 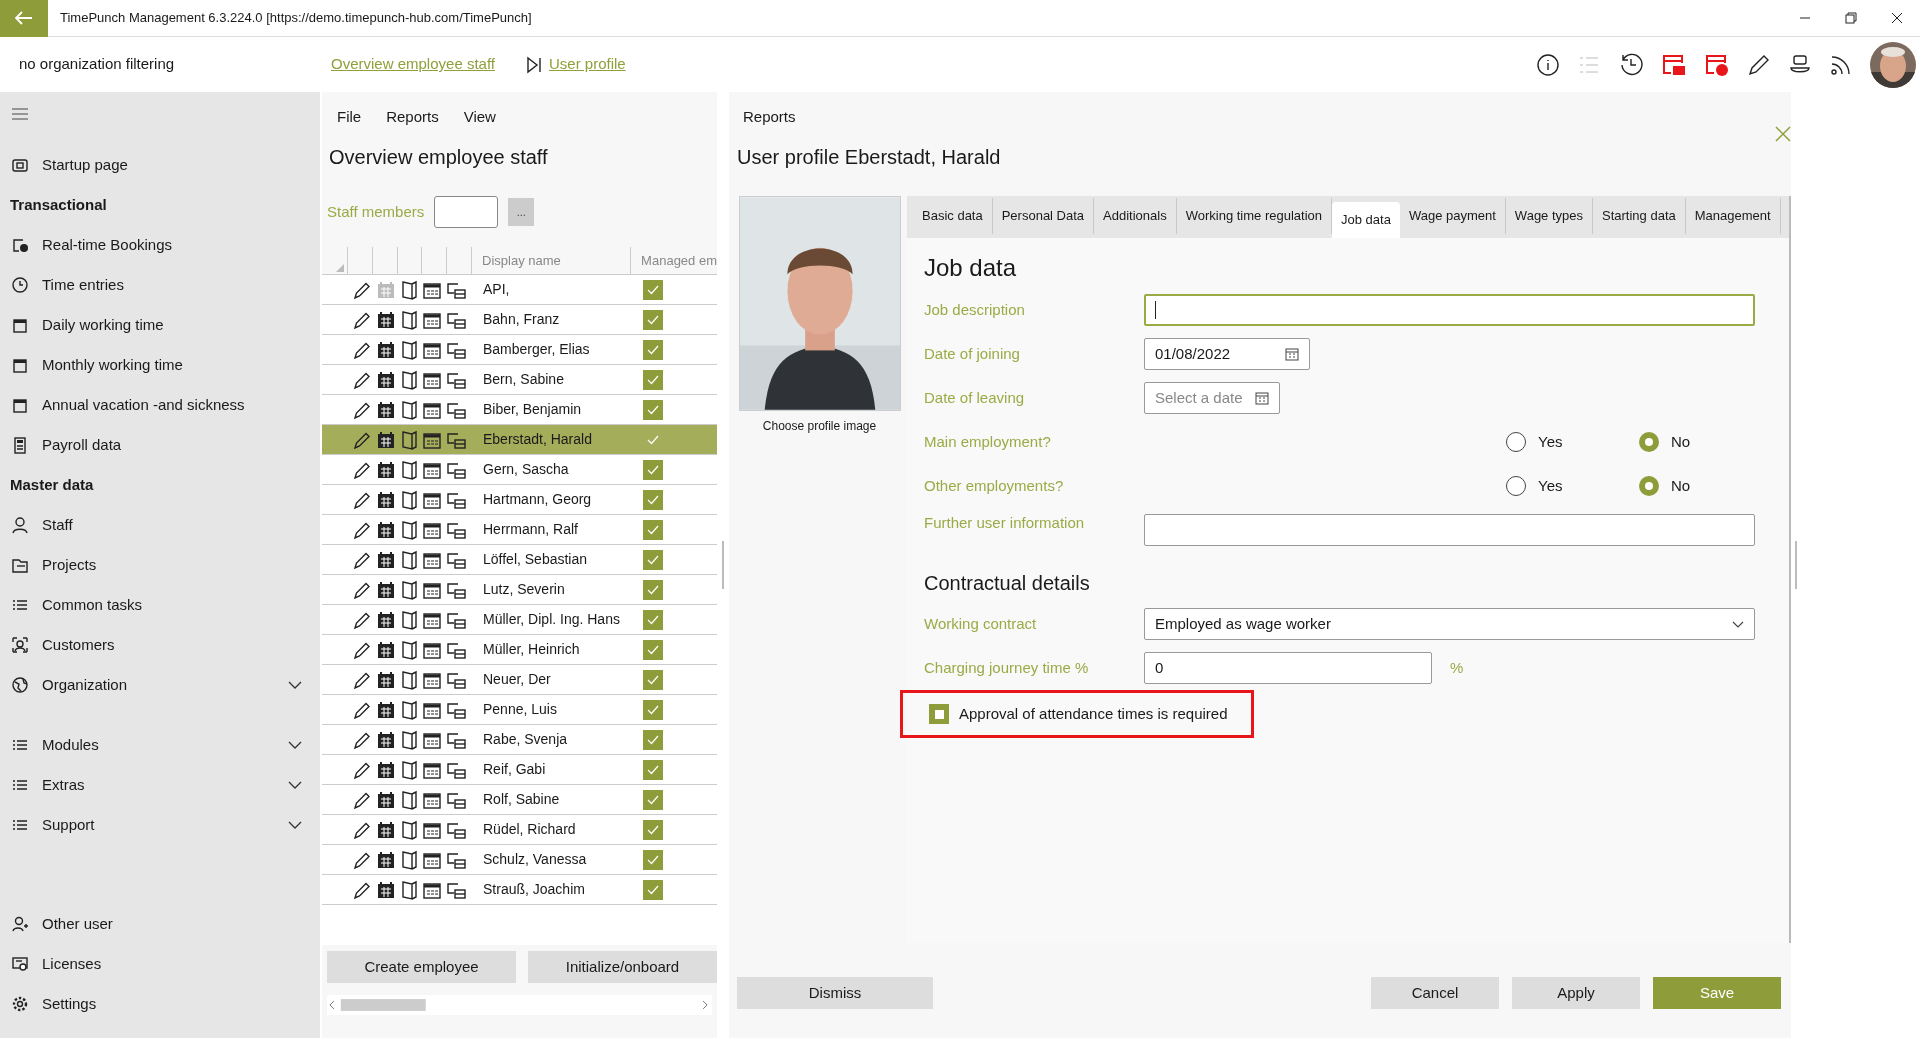 What do you see at coordinates (1549, 216) in the screenshot?
I see `tab: Wage types` at bounding box center [1549, 216].